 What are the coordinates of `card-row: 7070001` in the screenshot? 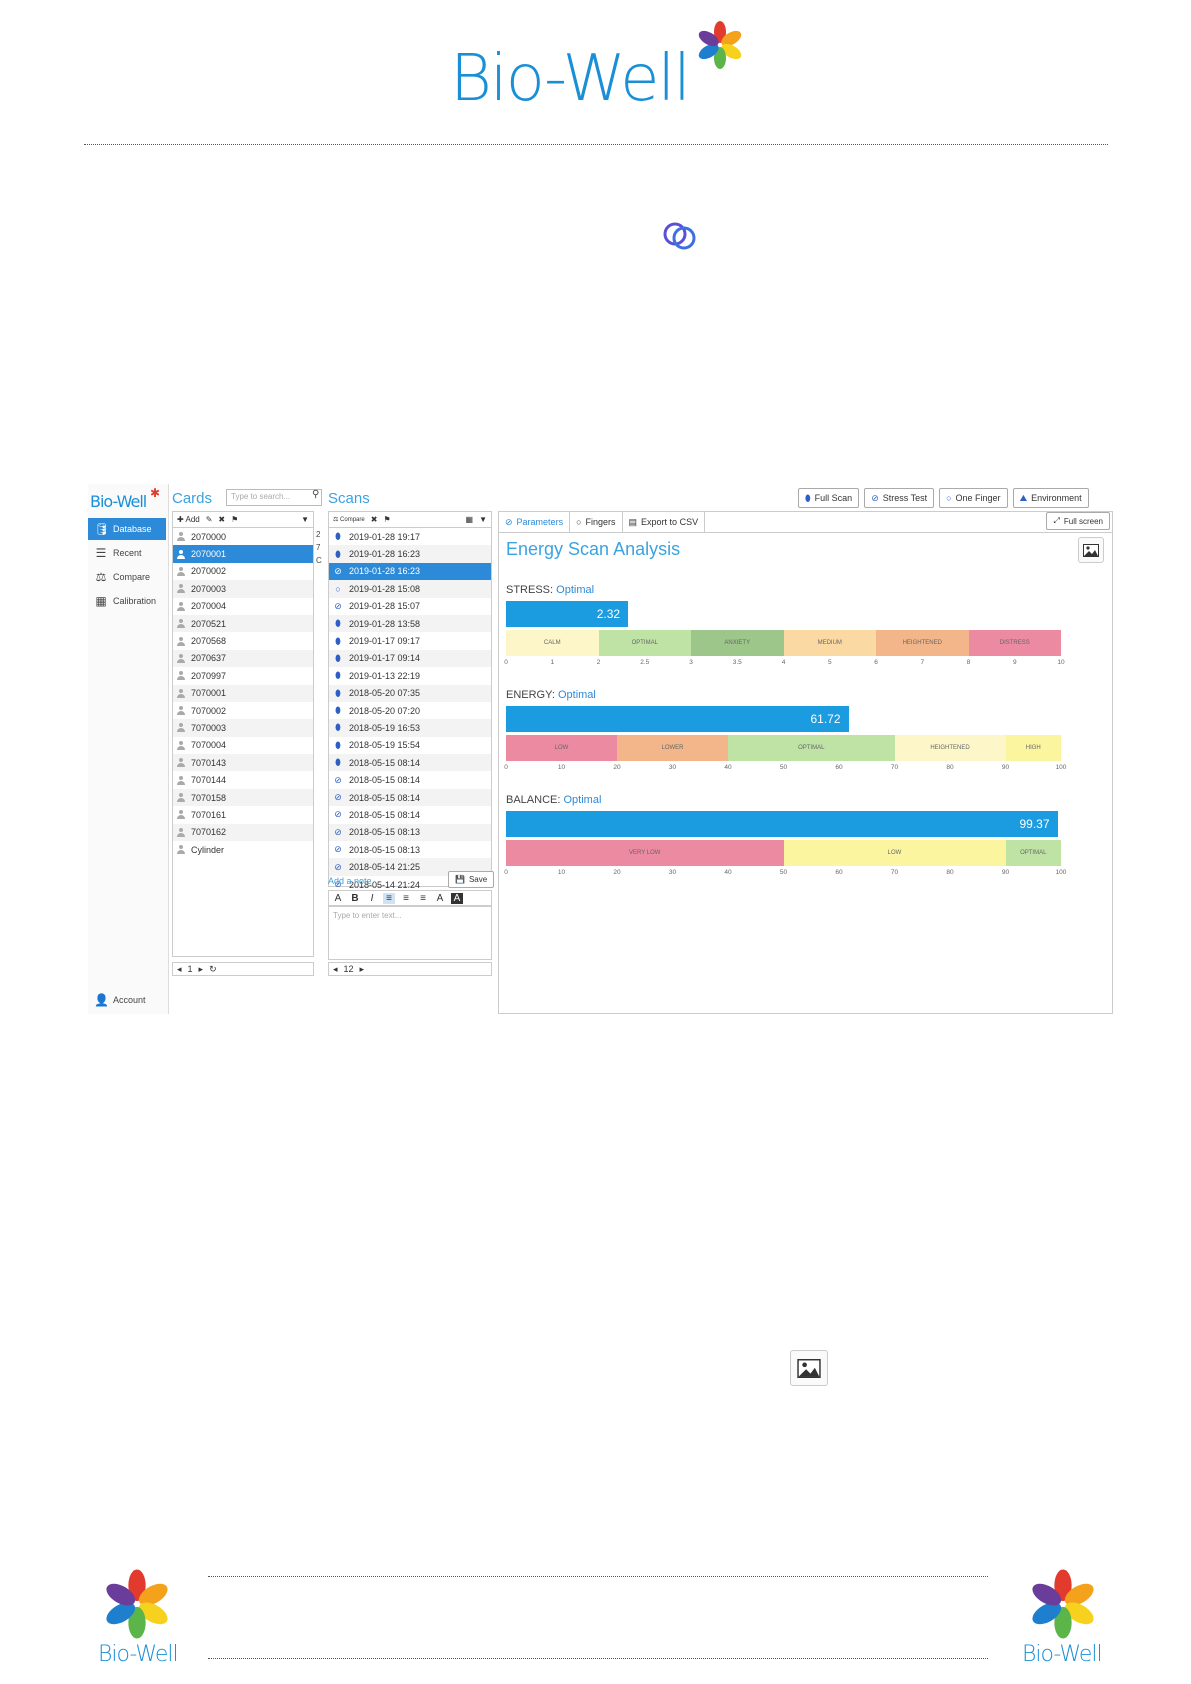 It's located at (243, 693).